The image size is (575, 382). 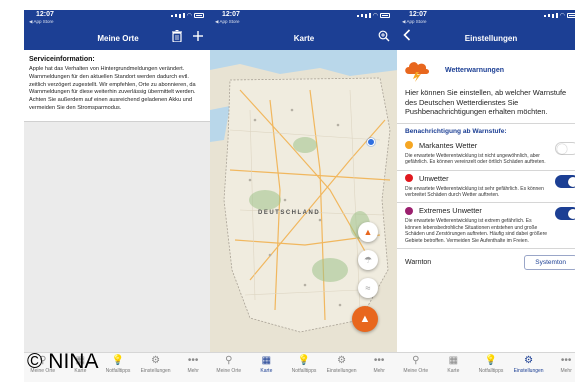 What do you see at coordinates (448, 145) in the screenshot?
I see `level-name: Markantes Wetter` at bounding box center [448, 145].